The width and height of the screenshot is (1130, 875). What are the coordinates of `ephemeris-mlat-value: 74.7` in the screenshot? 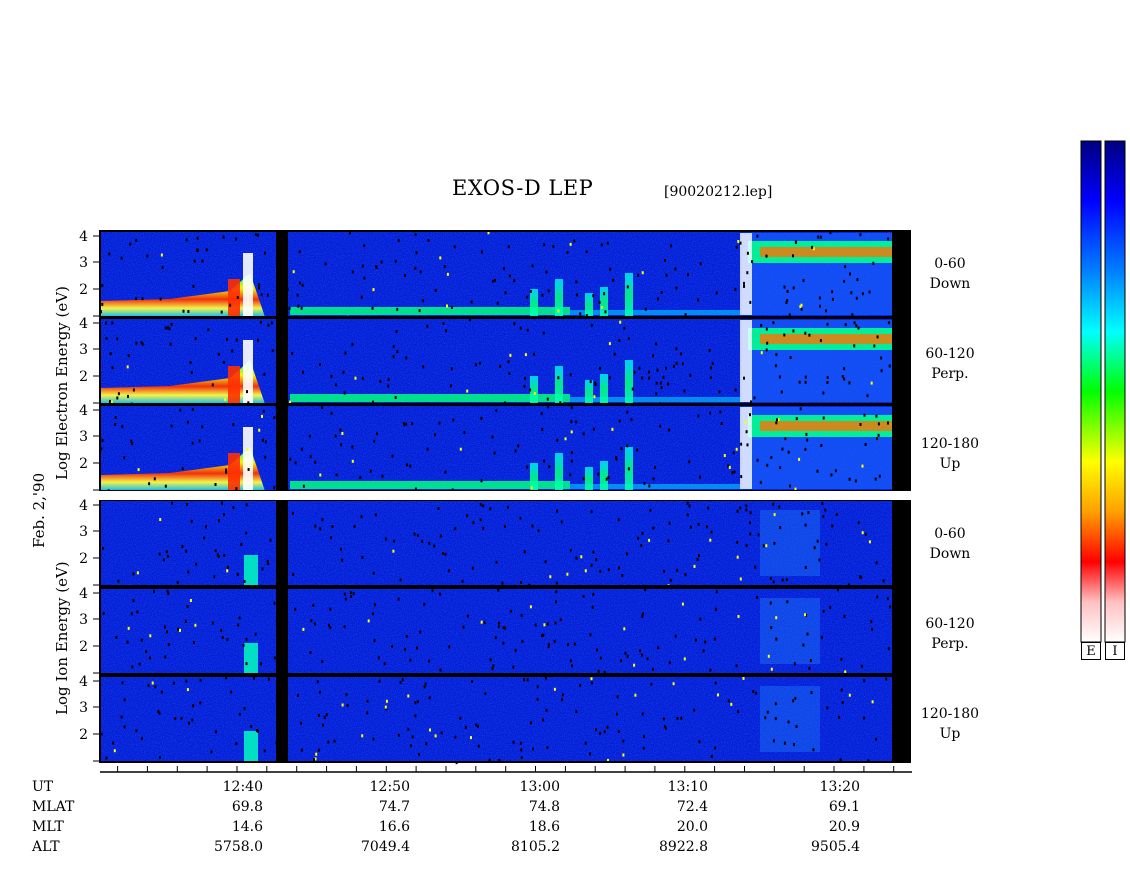 It's located at (394, 807).